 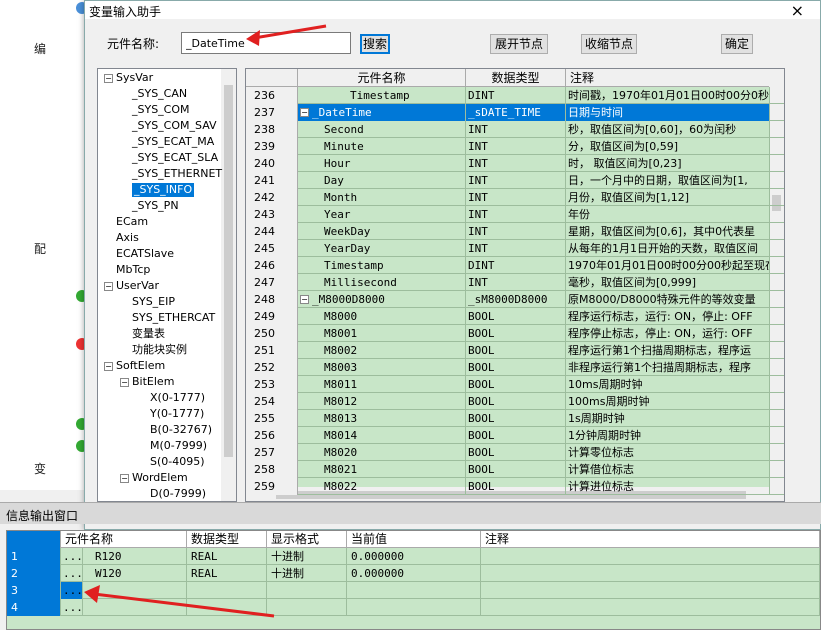 What do you see at coordinates (227, 539) in the screenshot?
I see `watch-col-type: 数据类型` at bounding box center [227, 539].